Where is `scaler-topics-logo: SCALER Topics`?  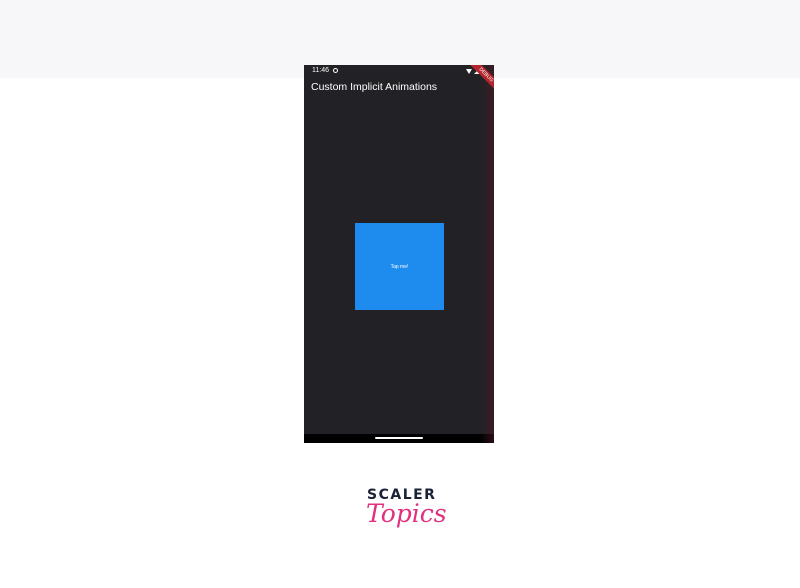
scaler-topics-logo: SCALER Topics is located at coordinates (404, 516).